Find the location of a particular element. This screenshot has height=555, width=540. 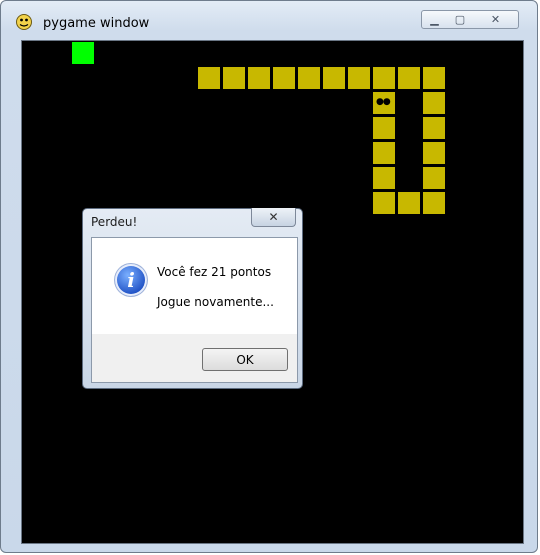

info-icon-glyph: i is located at coordinates (131, 280).